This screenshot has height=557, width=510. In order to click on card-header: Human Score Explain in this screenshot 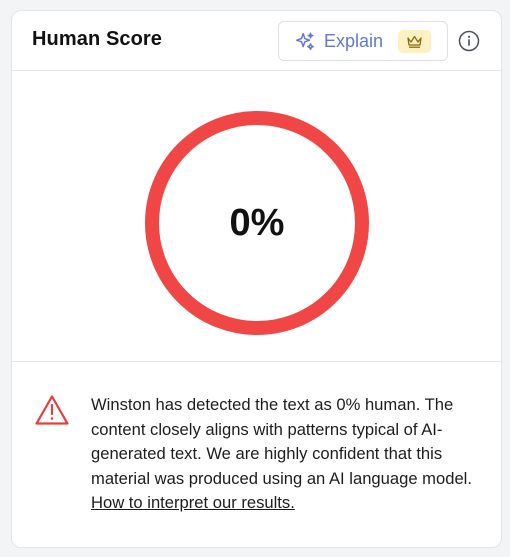, I will do `click(256, 41)`.